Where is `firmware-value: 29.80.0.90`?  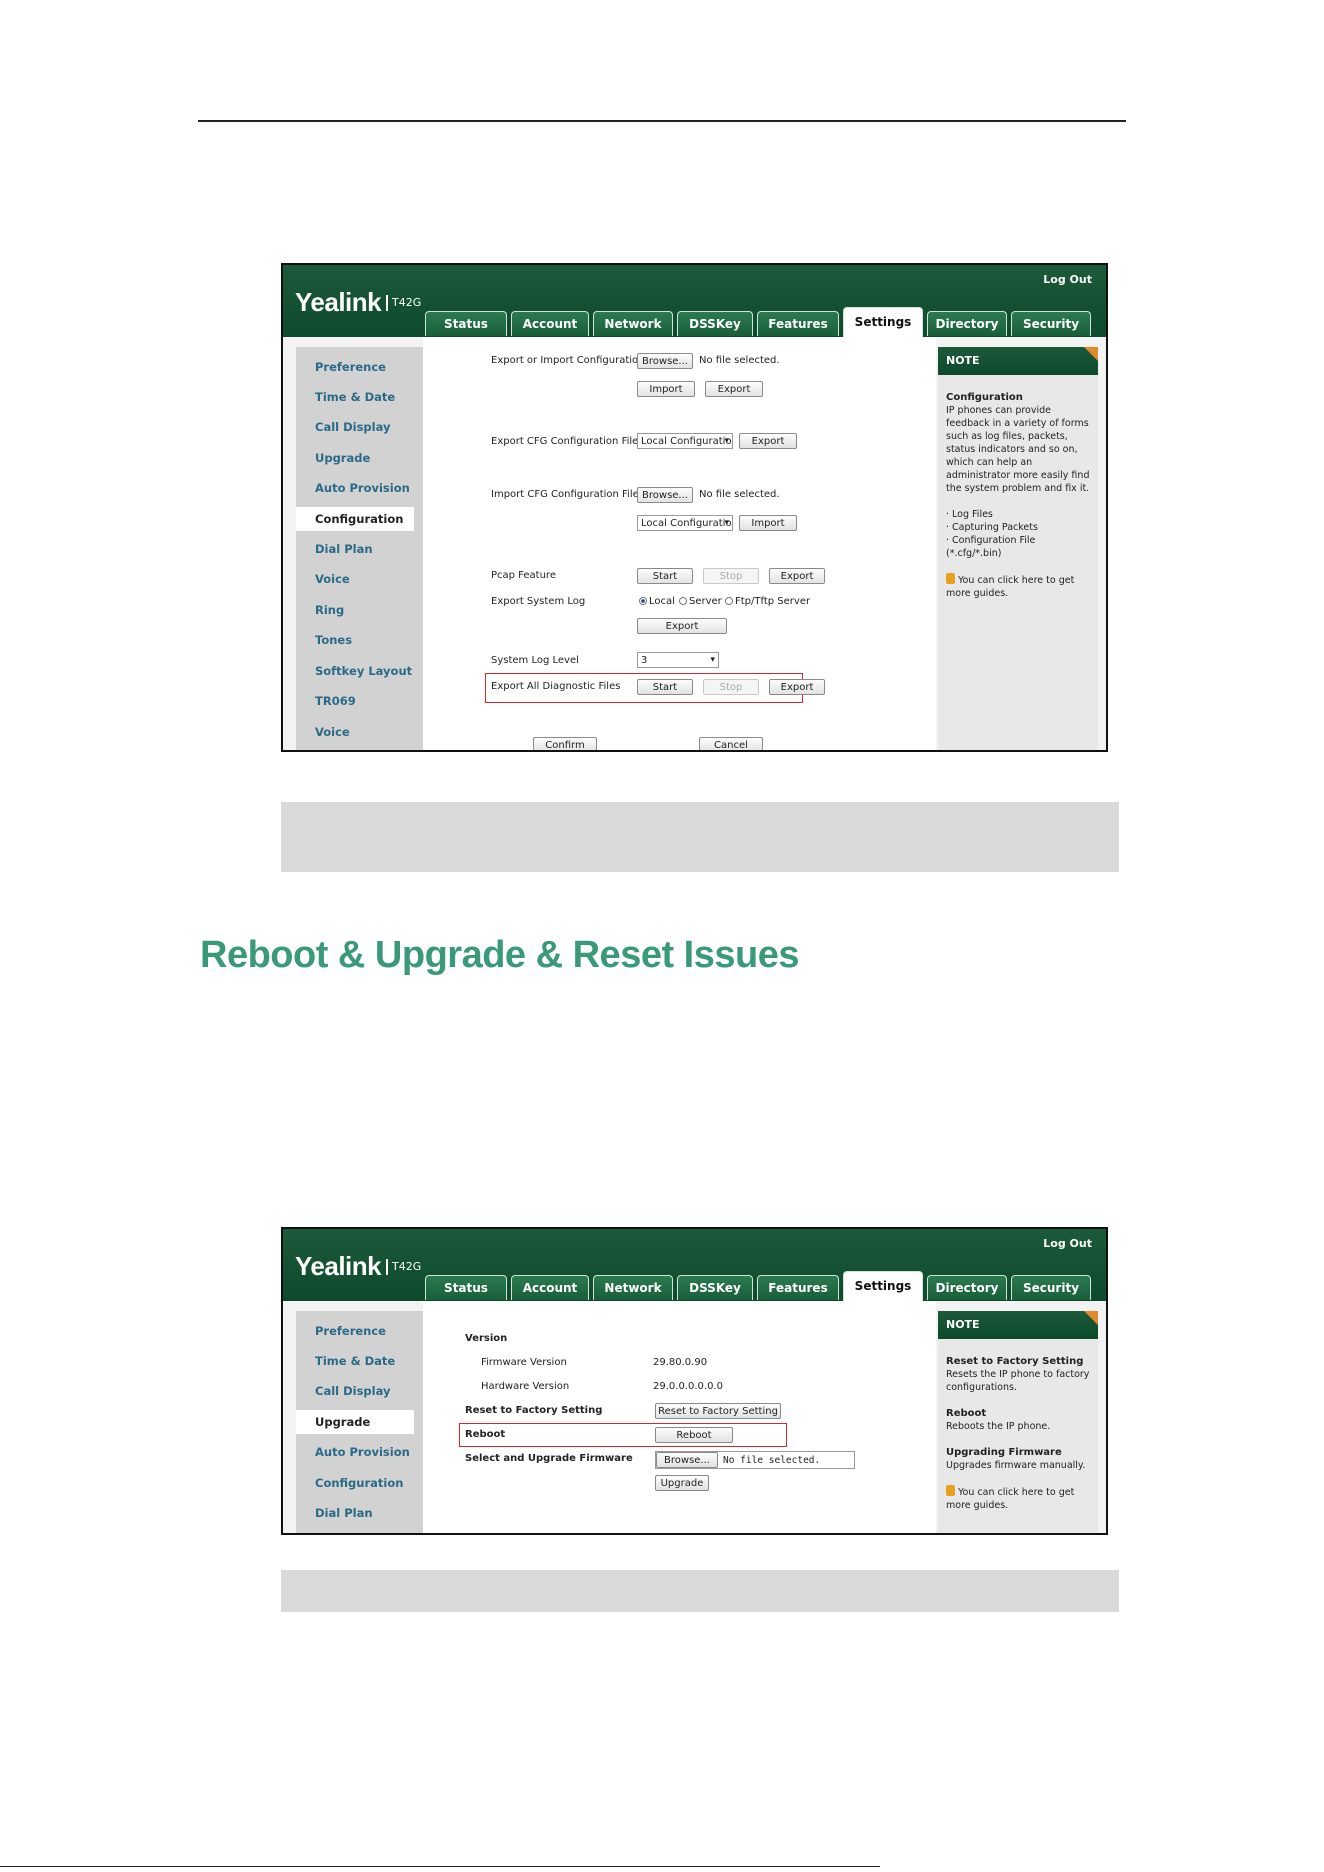 firmware-value: 29.80.0.90 is located at coordinates (680, 1362).